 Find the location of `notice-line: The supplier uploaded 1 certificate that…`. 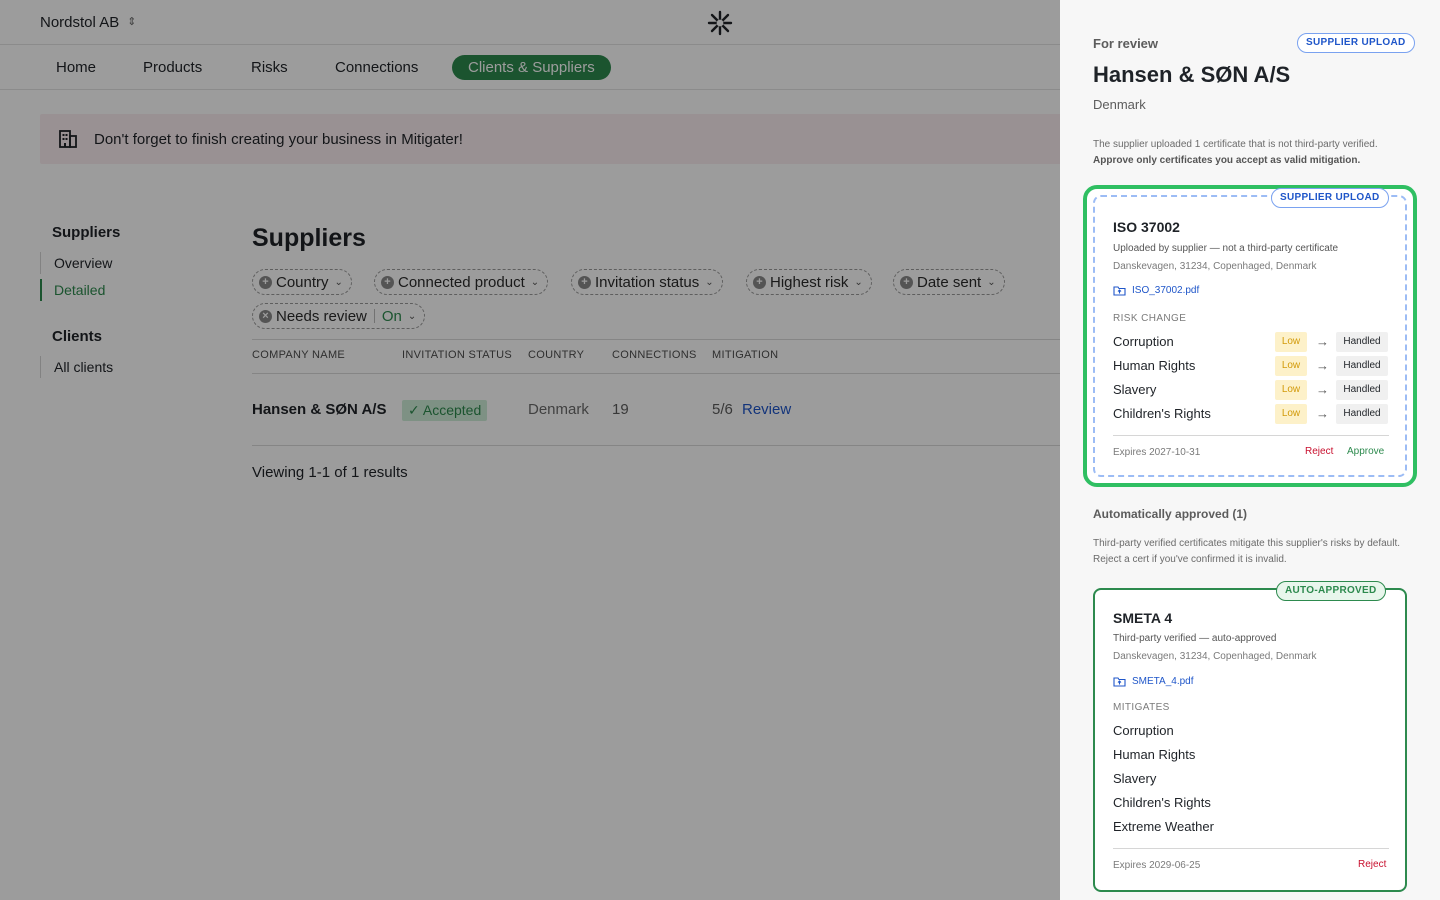

notice-line: The supplier uploaded 1 certificate that… is located at coordinates (1235, 144).